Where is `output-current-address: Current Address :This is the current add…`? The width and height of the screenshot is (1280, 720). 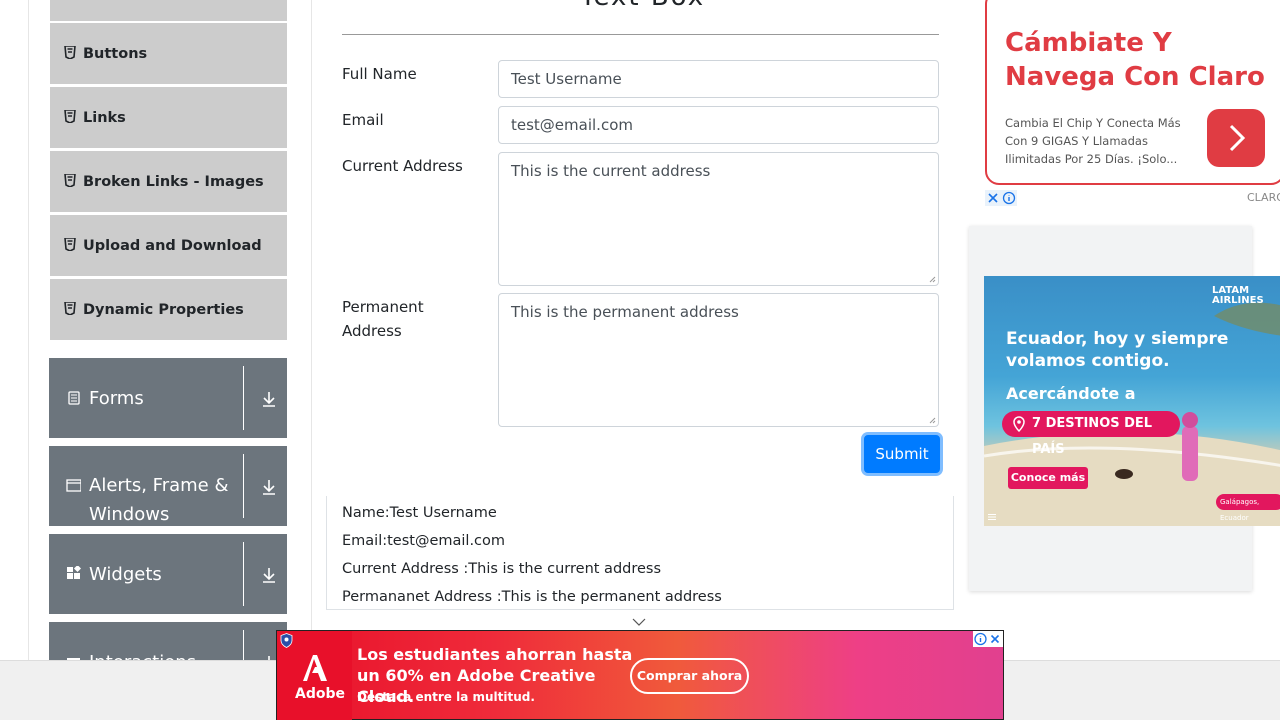 output-current-address: Current Address :This is the current add… is located at coordinates (502, 569).